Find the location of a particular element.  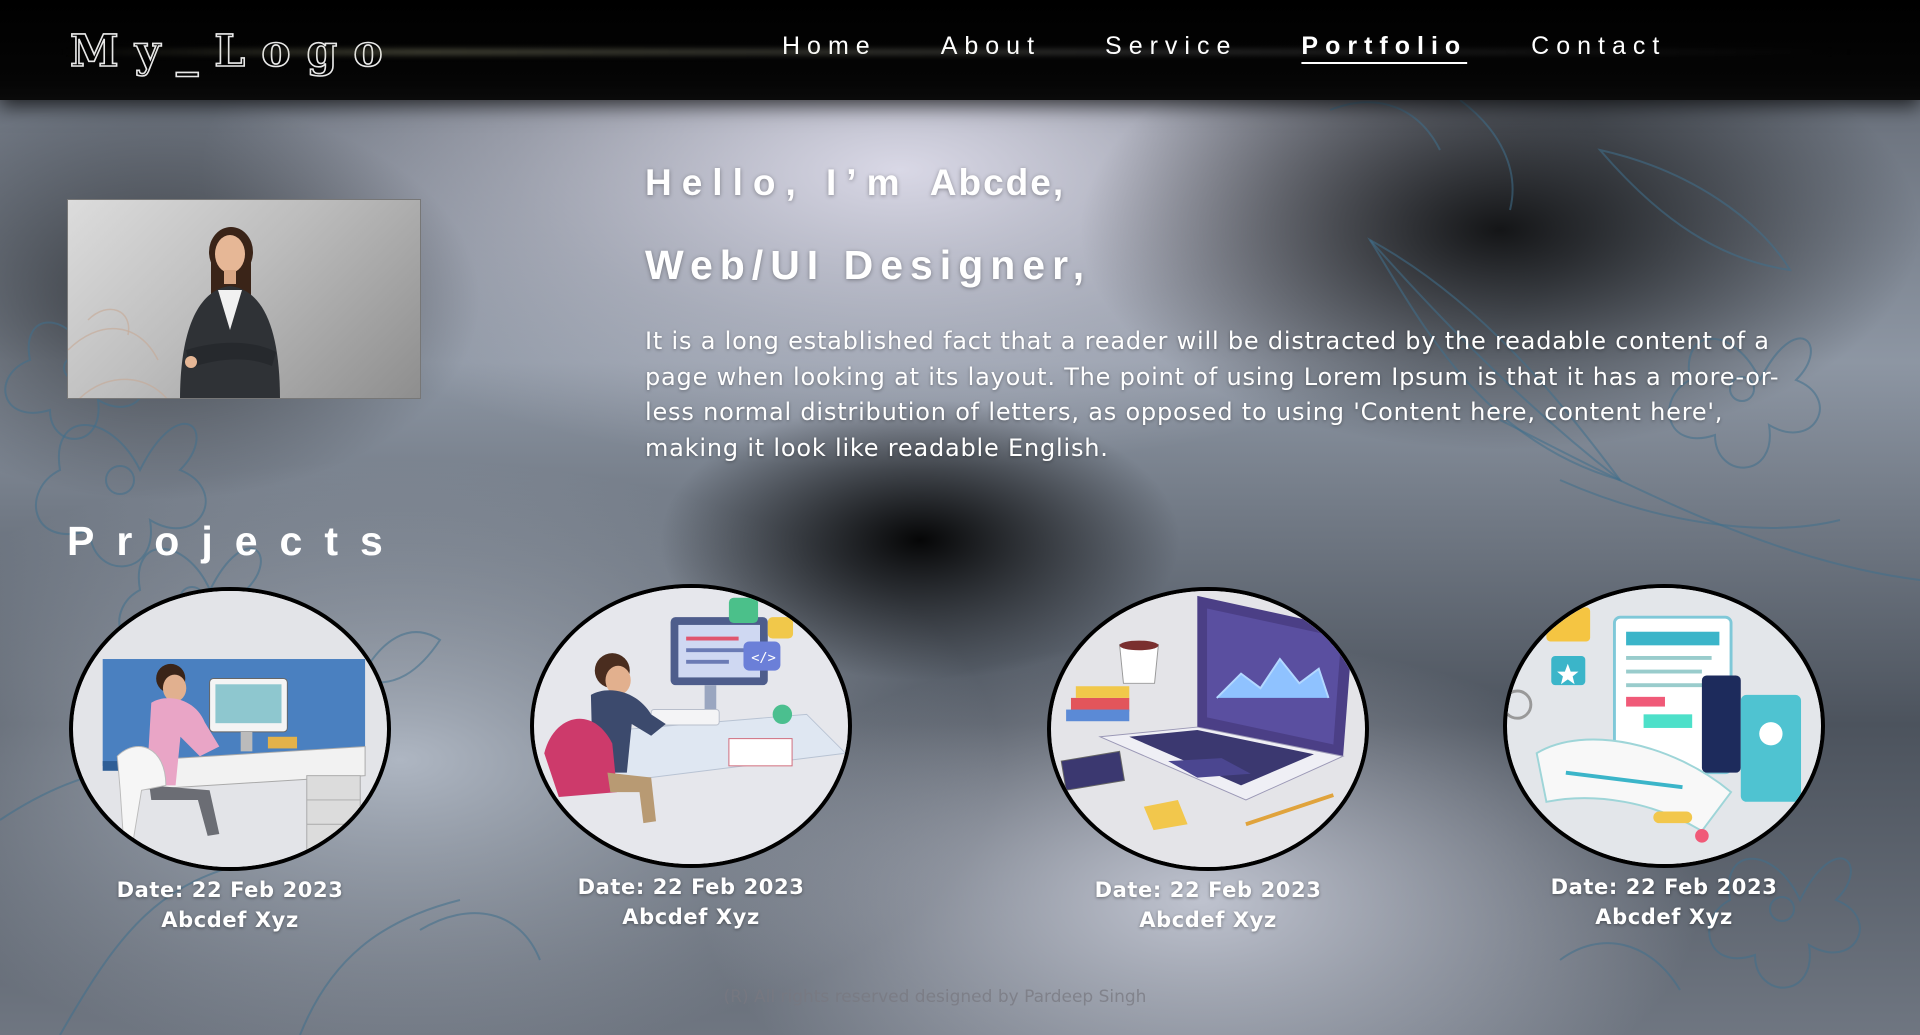

projects-heading: Projects is located at coordinates (236, 541).